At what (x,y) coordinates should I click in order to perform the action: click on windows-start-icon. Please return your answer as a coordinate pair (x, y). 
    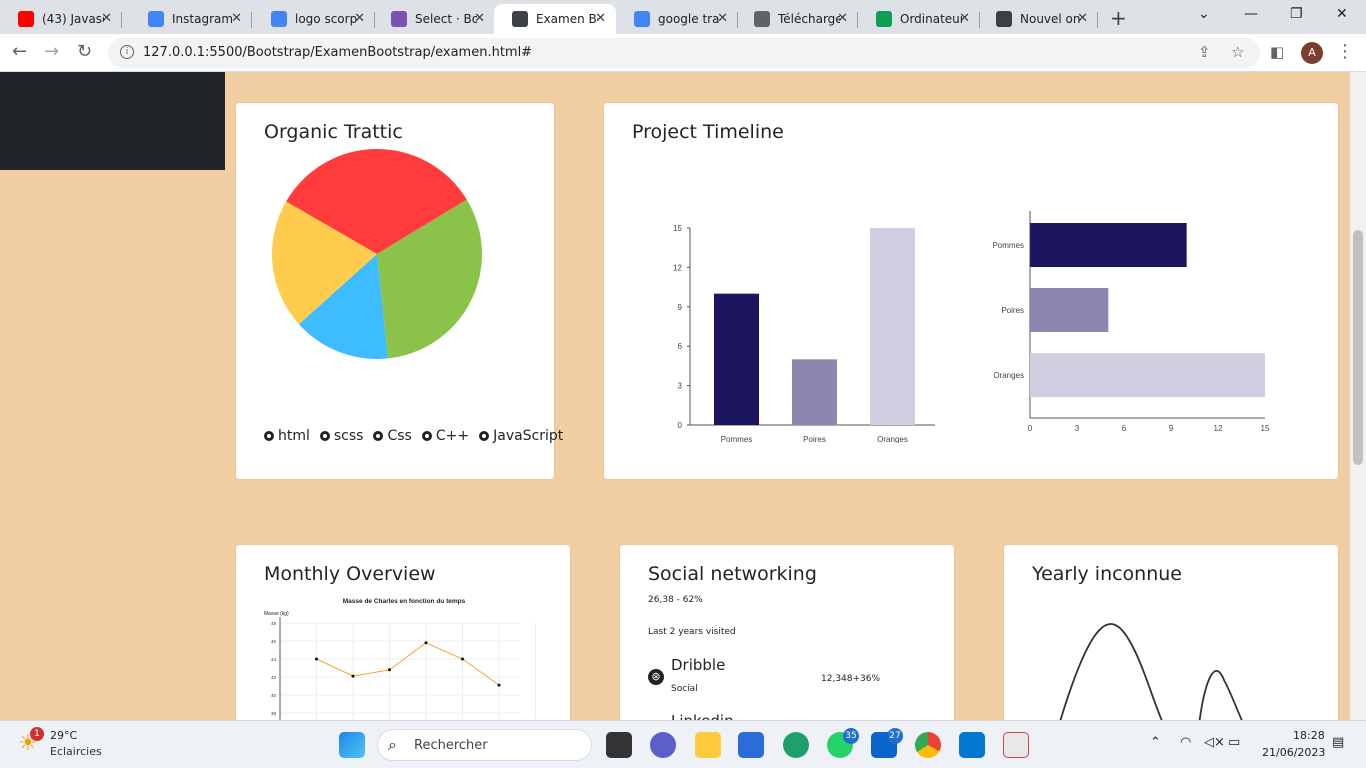
    Looking at the image, I should click on (352, 745).